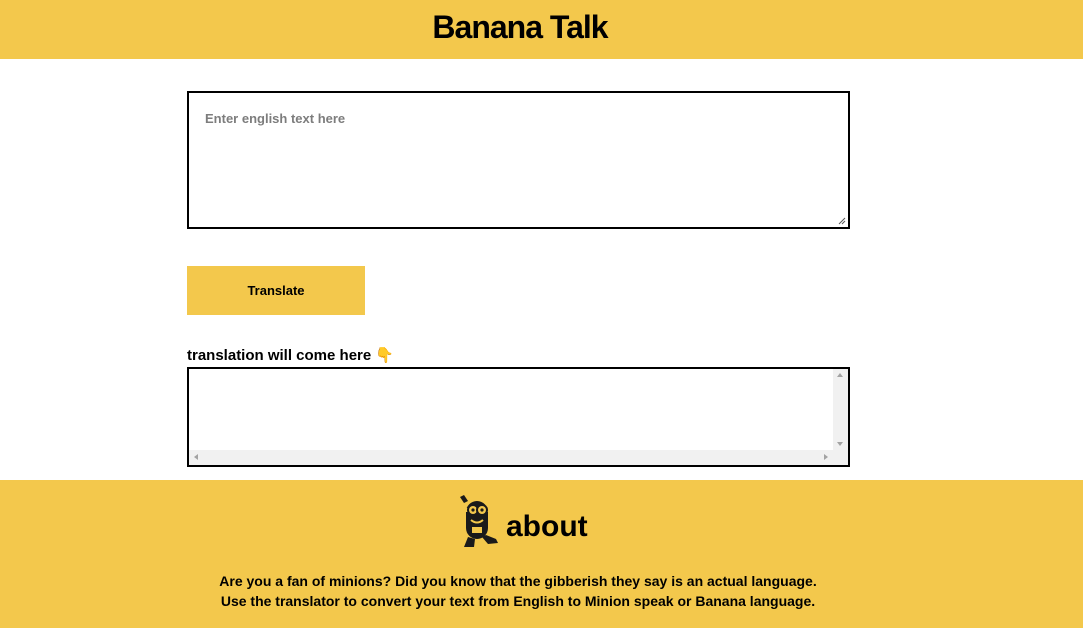 The image size is (1083, 628). What do you see at coordinates (479, 521) in the screenshot?
I see `minion-icon` at bounding box center [479, 521].